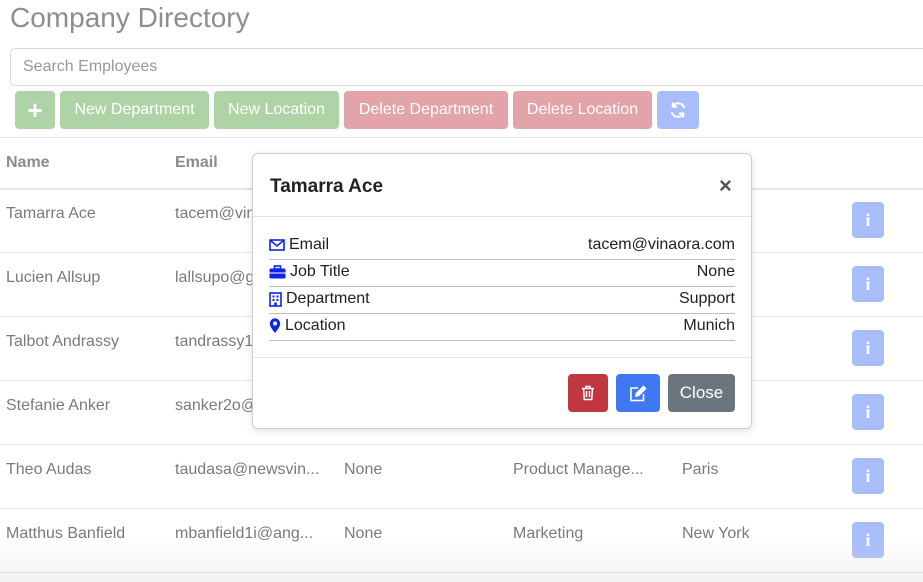  I want to click on detail-label: Location, so click(315, 325).